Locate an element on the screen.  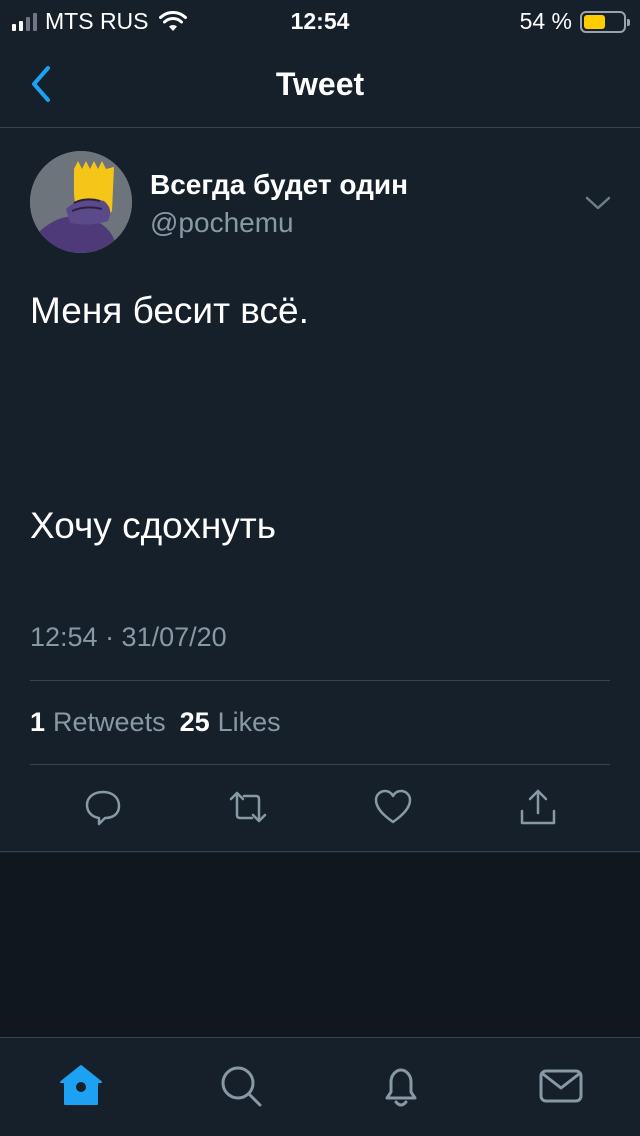
share-button is located at coordinates (538, 807).